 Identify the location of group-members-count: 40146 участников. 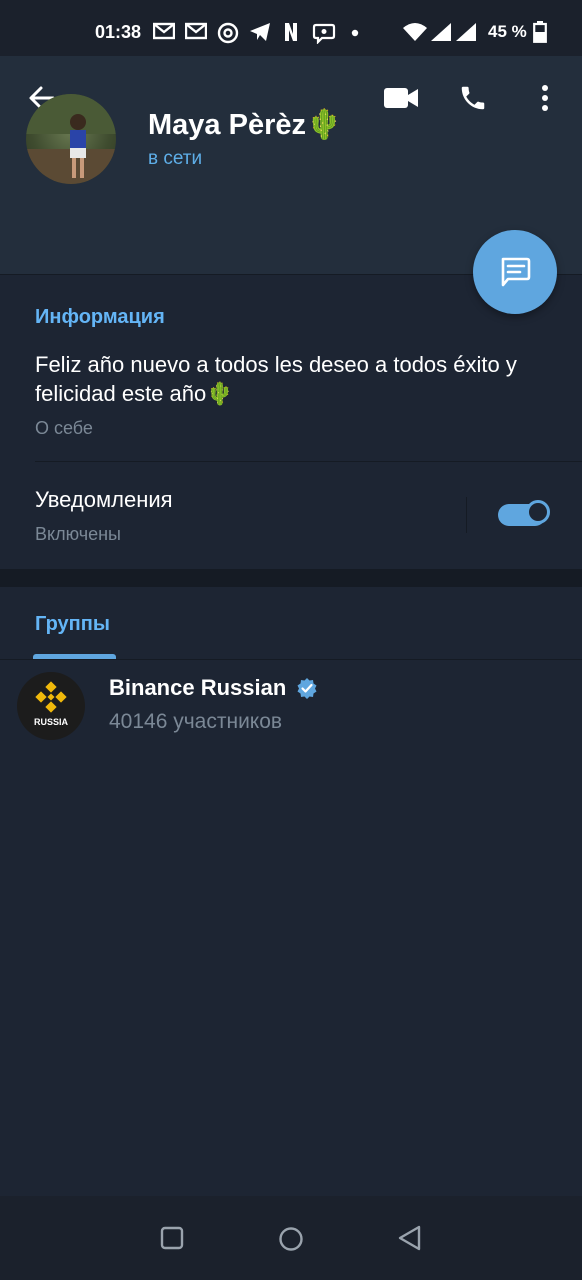
(196, 721).